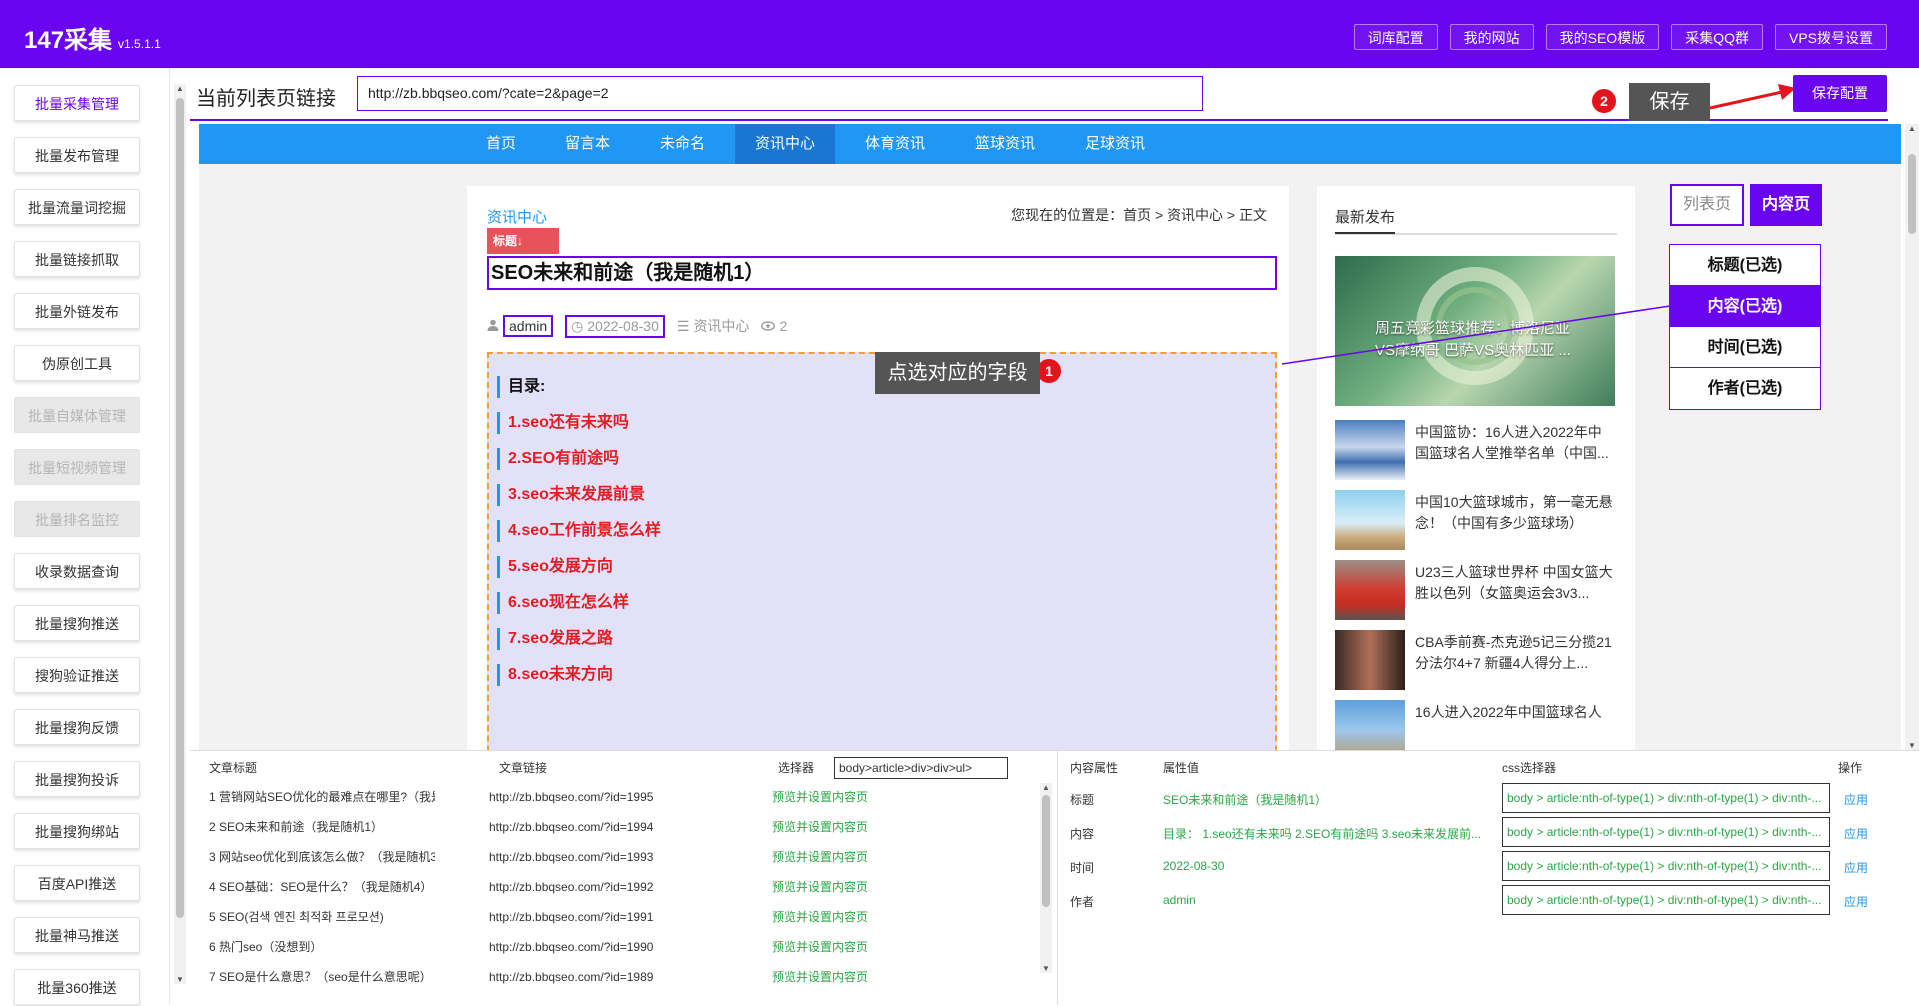 This screenshot has width=1919, height=1006. Describe the element at coordinates (785, 144) in the screenshot. I see `site-nav-news: 资讯中心` at that location.